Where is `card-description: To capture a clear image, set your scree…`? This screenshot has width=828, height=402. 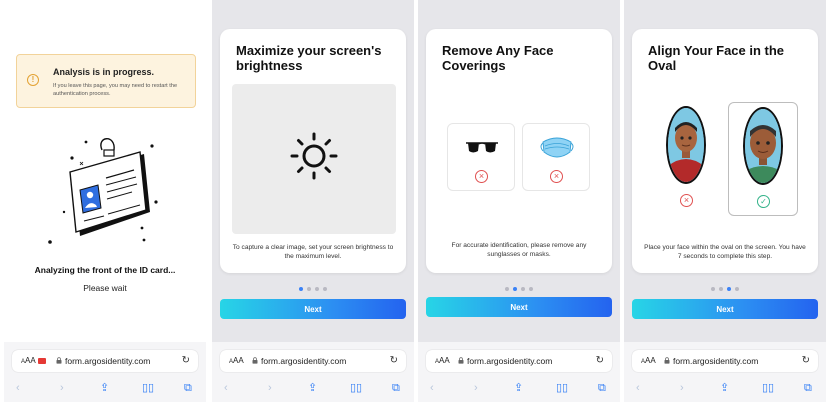
card-description: To capture a clear image, set your scree… is located at coordinates (313, 252).